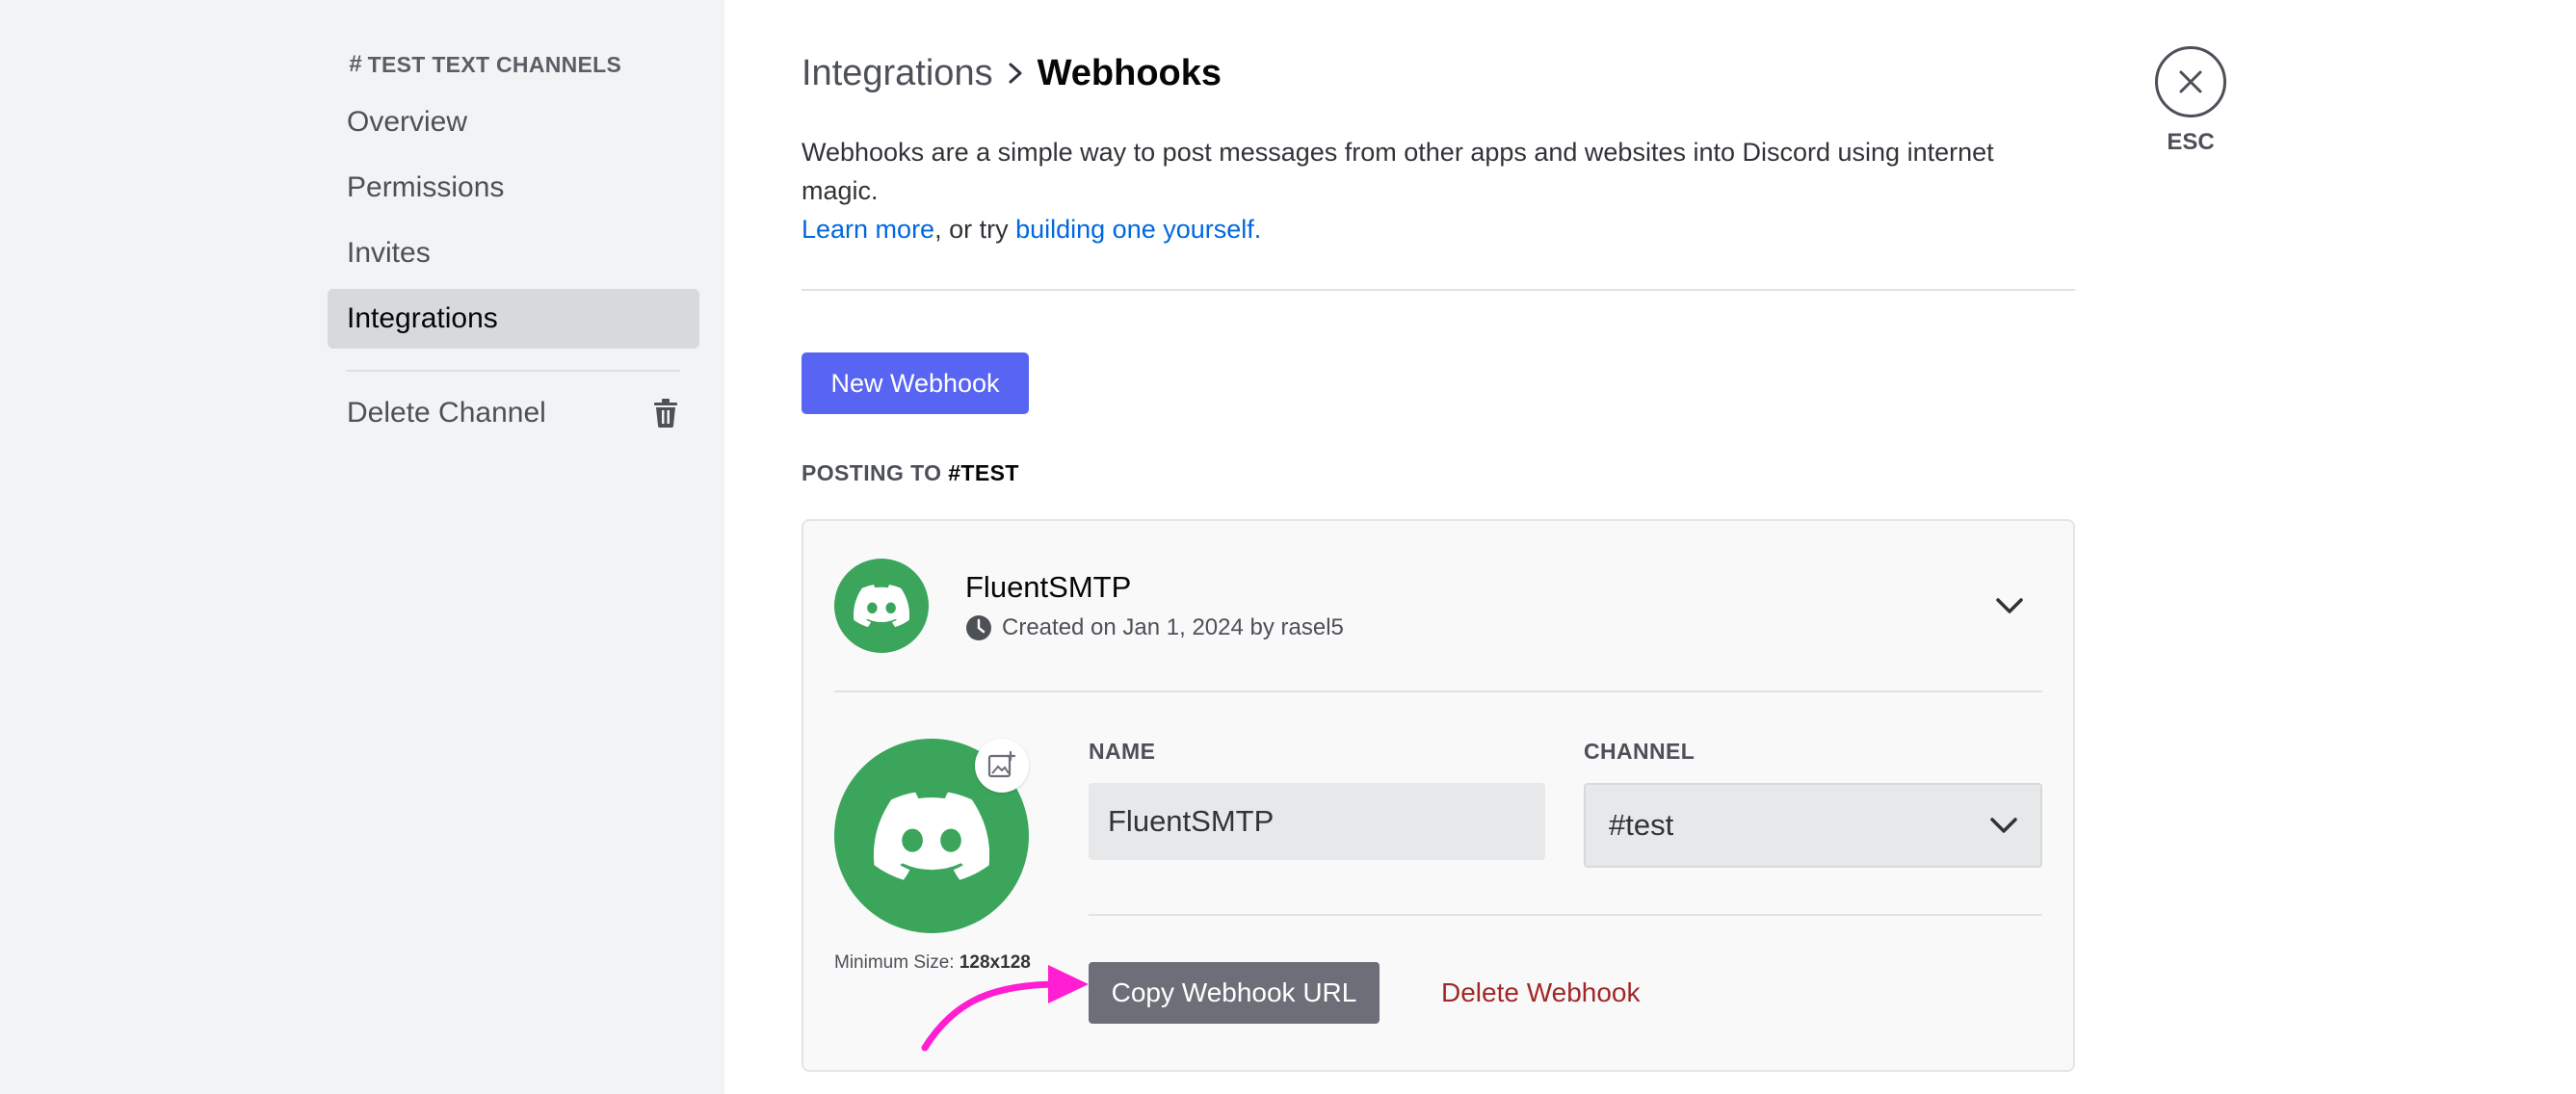 The image size is (2576, 1094). What do you see at coordinates (666, 413) in the screenshot?
I see `trash-icon` at bounding box center [666, 413].